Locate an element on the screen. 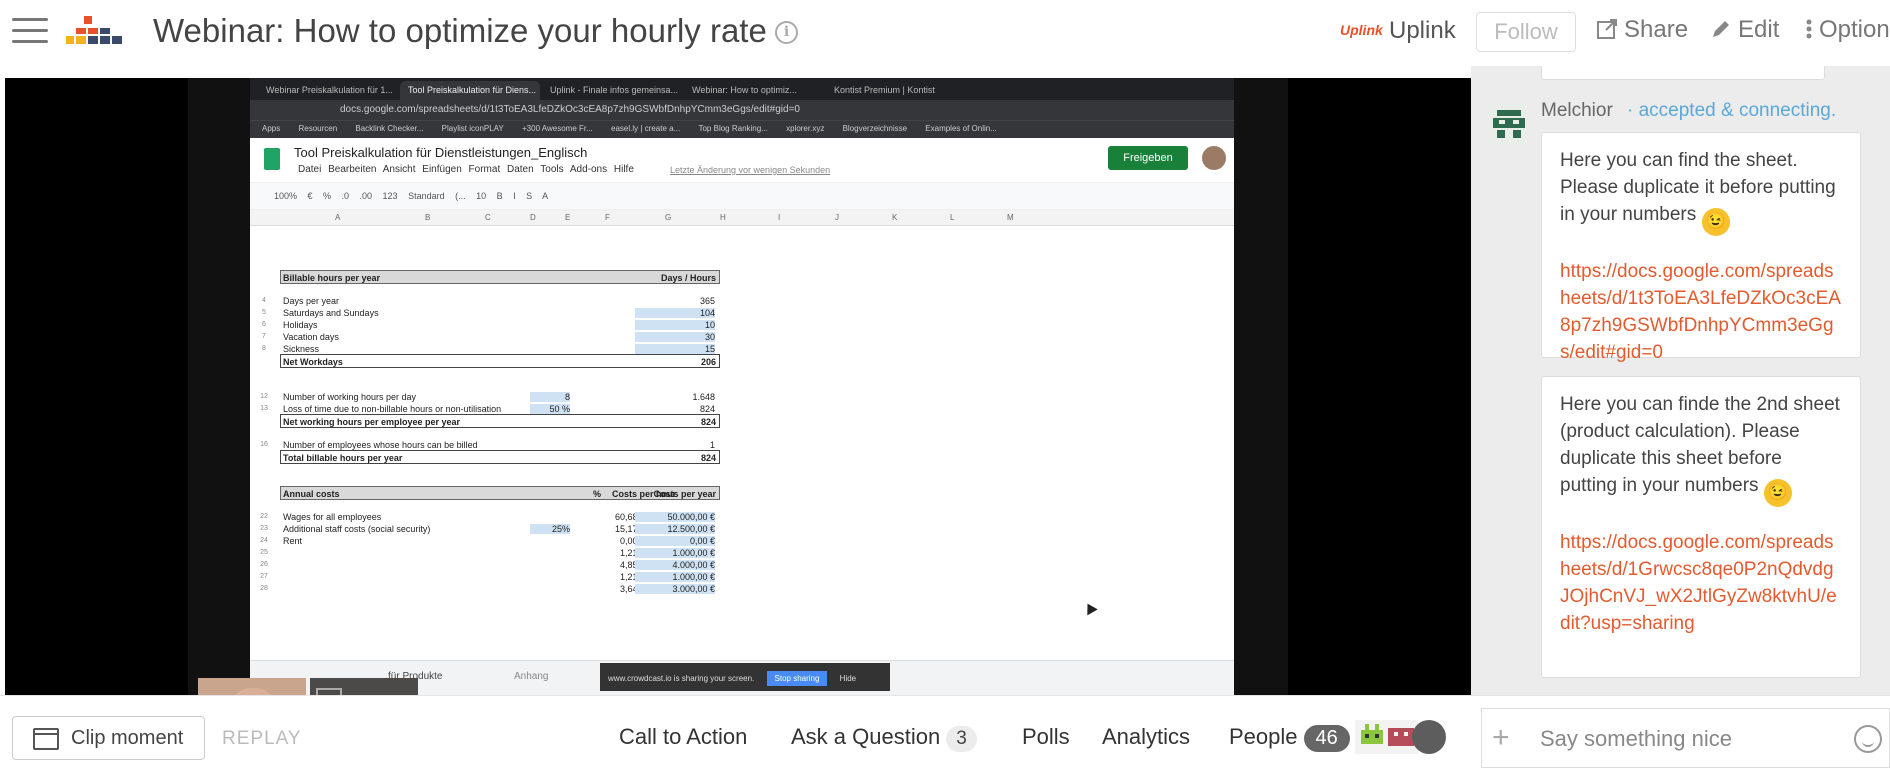 The height and width of the screenshot is (778, 1890). column-header: L is located at coordinates (952, 217).